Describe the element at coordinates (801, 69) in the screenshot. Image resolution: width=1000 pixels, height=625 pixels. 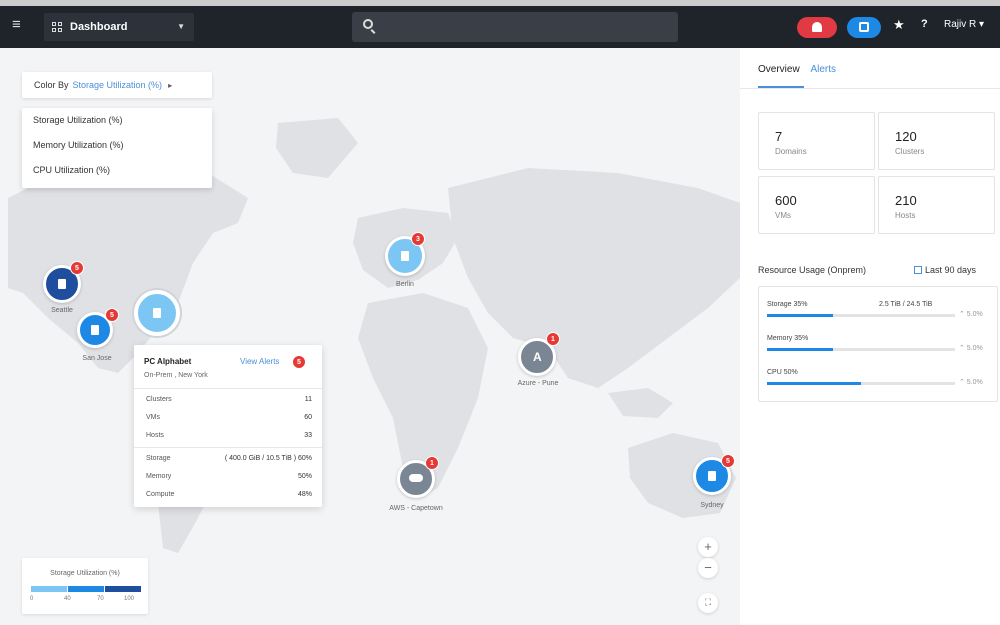
I see `panel-tabs: Overview Alerts` at that location.